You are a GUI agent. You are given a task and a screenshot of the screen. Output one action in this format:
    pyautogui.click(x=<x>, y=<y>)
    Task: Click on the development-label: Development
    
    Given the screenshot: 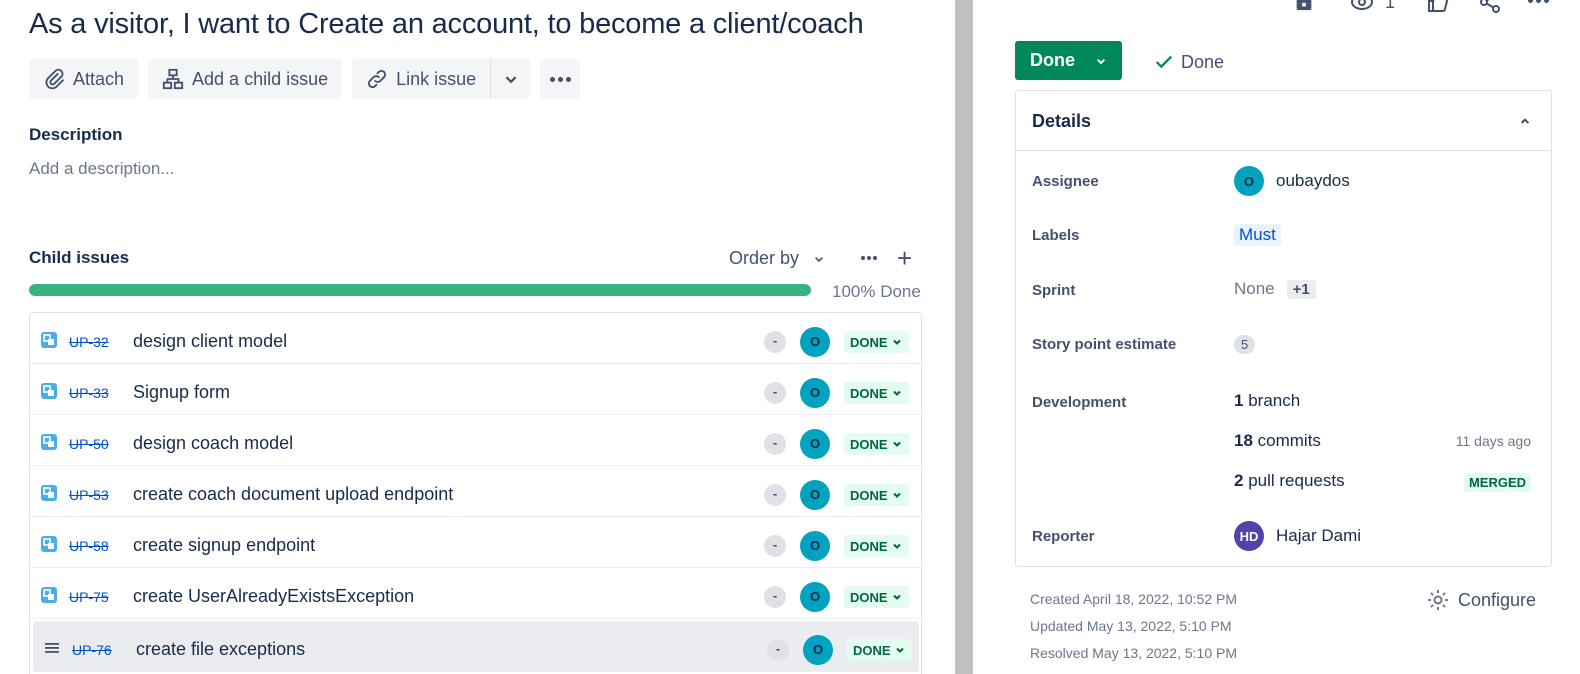 What is the action you would take?
    pyautogui.click(x=1079, y=402)
    